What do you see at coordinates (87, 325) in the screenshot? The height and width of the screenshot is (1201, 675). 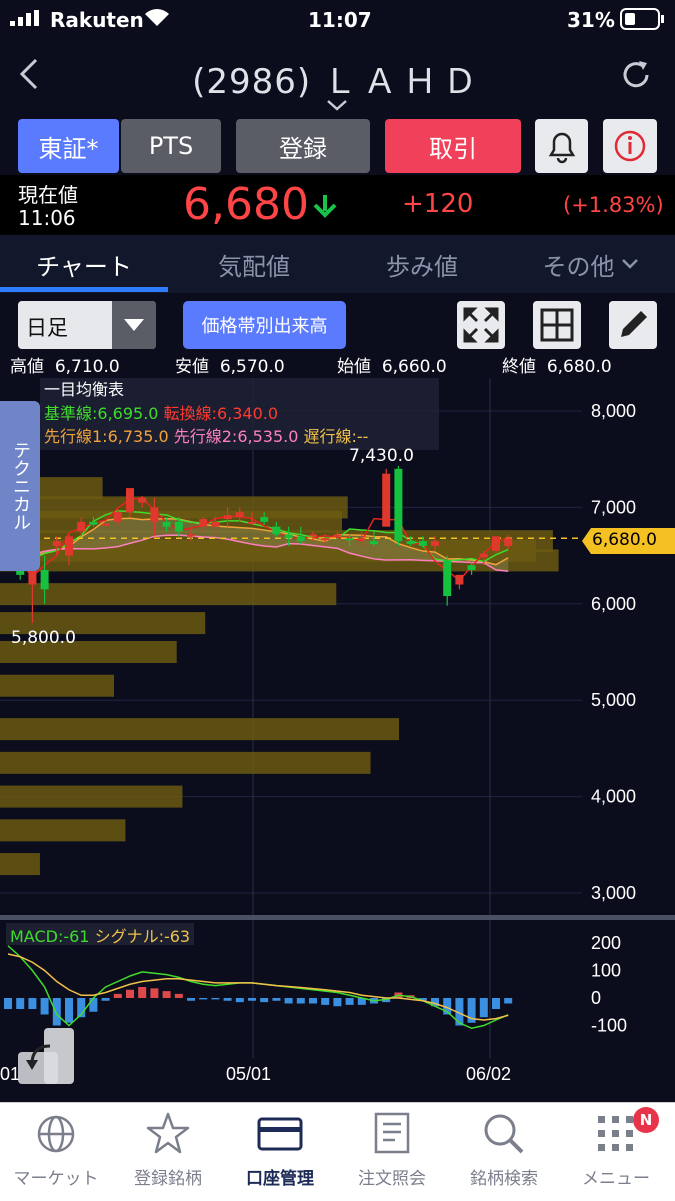 I see `period-select: 日足` at bounding box center [87, 325].